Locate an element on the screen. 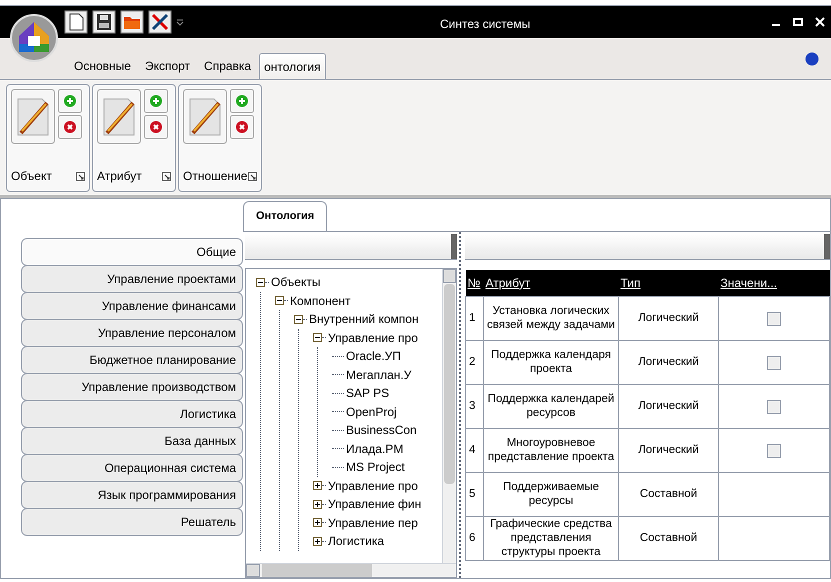 This screenshot has height=582, width=831. horizontal-scrollbar is located at coordinates (351, 570).